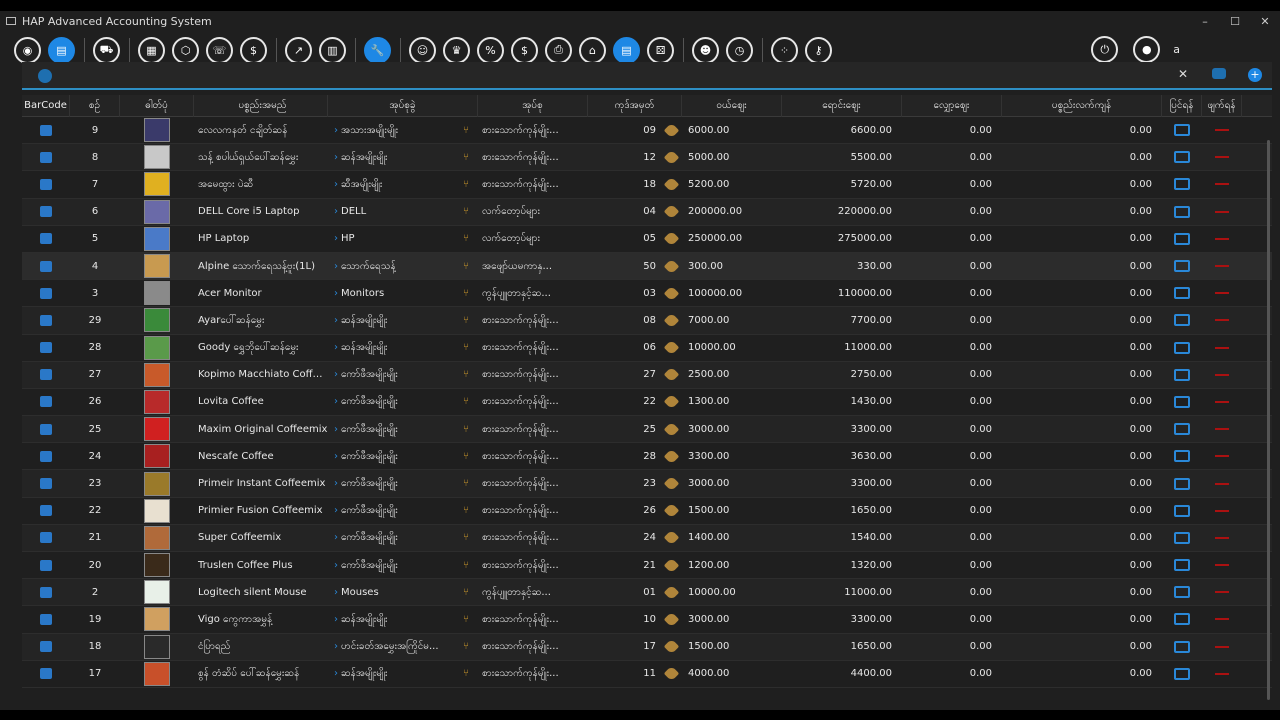 The image size is (1280, 720). I want to click on col-buy: ဝယ်ဈေး, so click(732, 105).